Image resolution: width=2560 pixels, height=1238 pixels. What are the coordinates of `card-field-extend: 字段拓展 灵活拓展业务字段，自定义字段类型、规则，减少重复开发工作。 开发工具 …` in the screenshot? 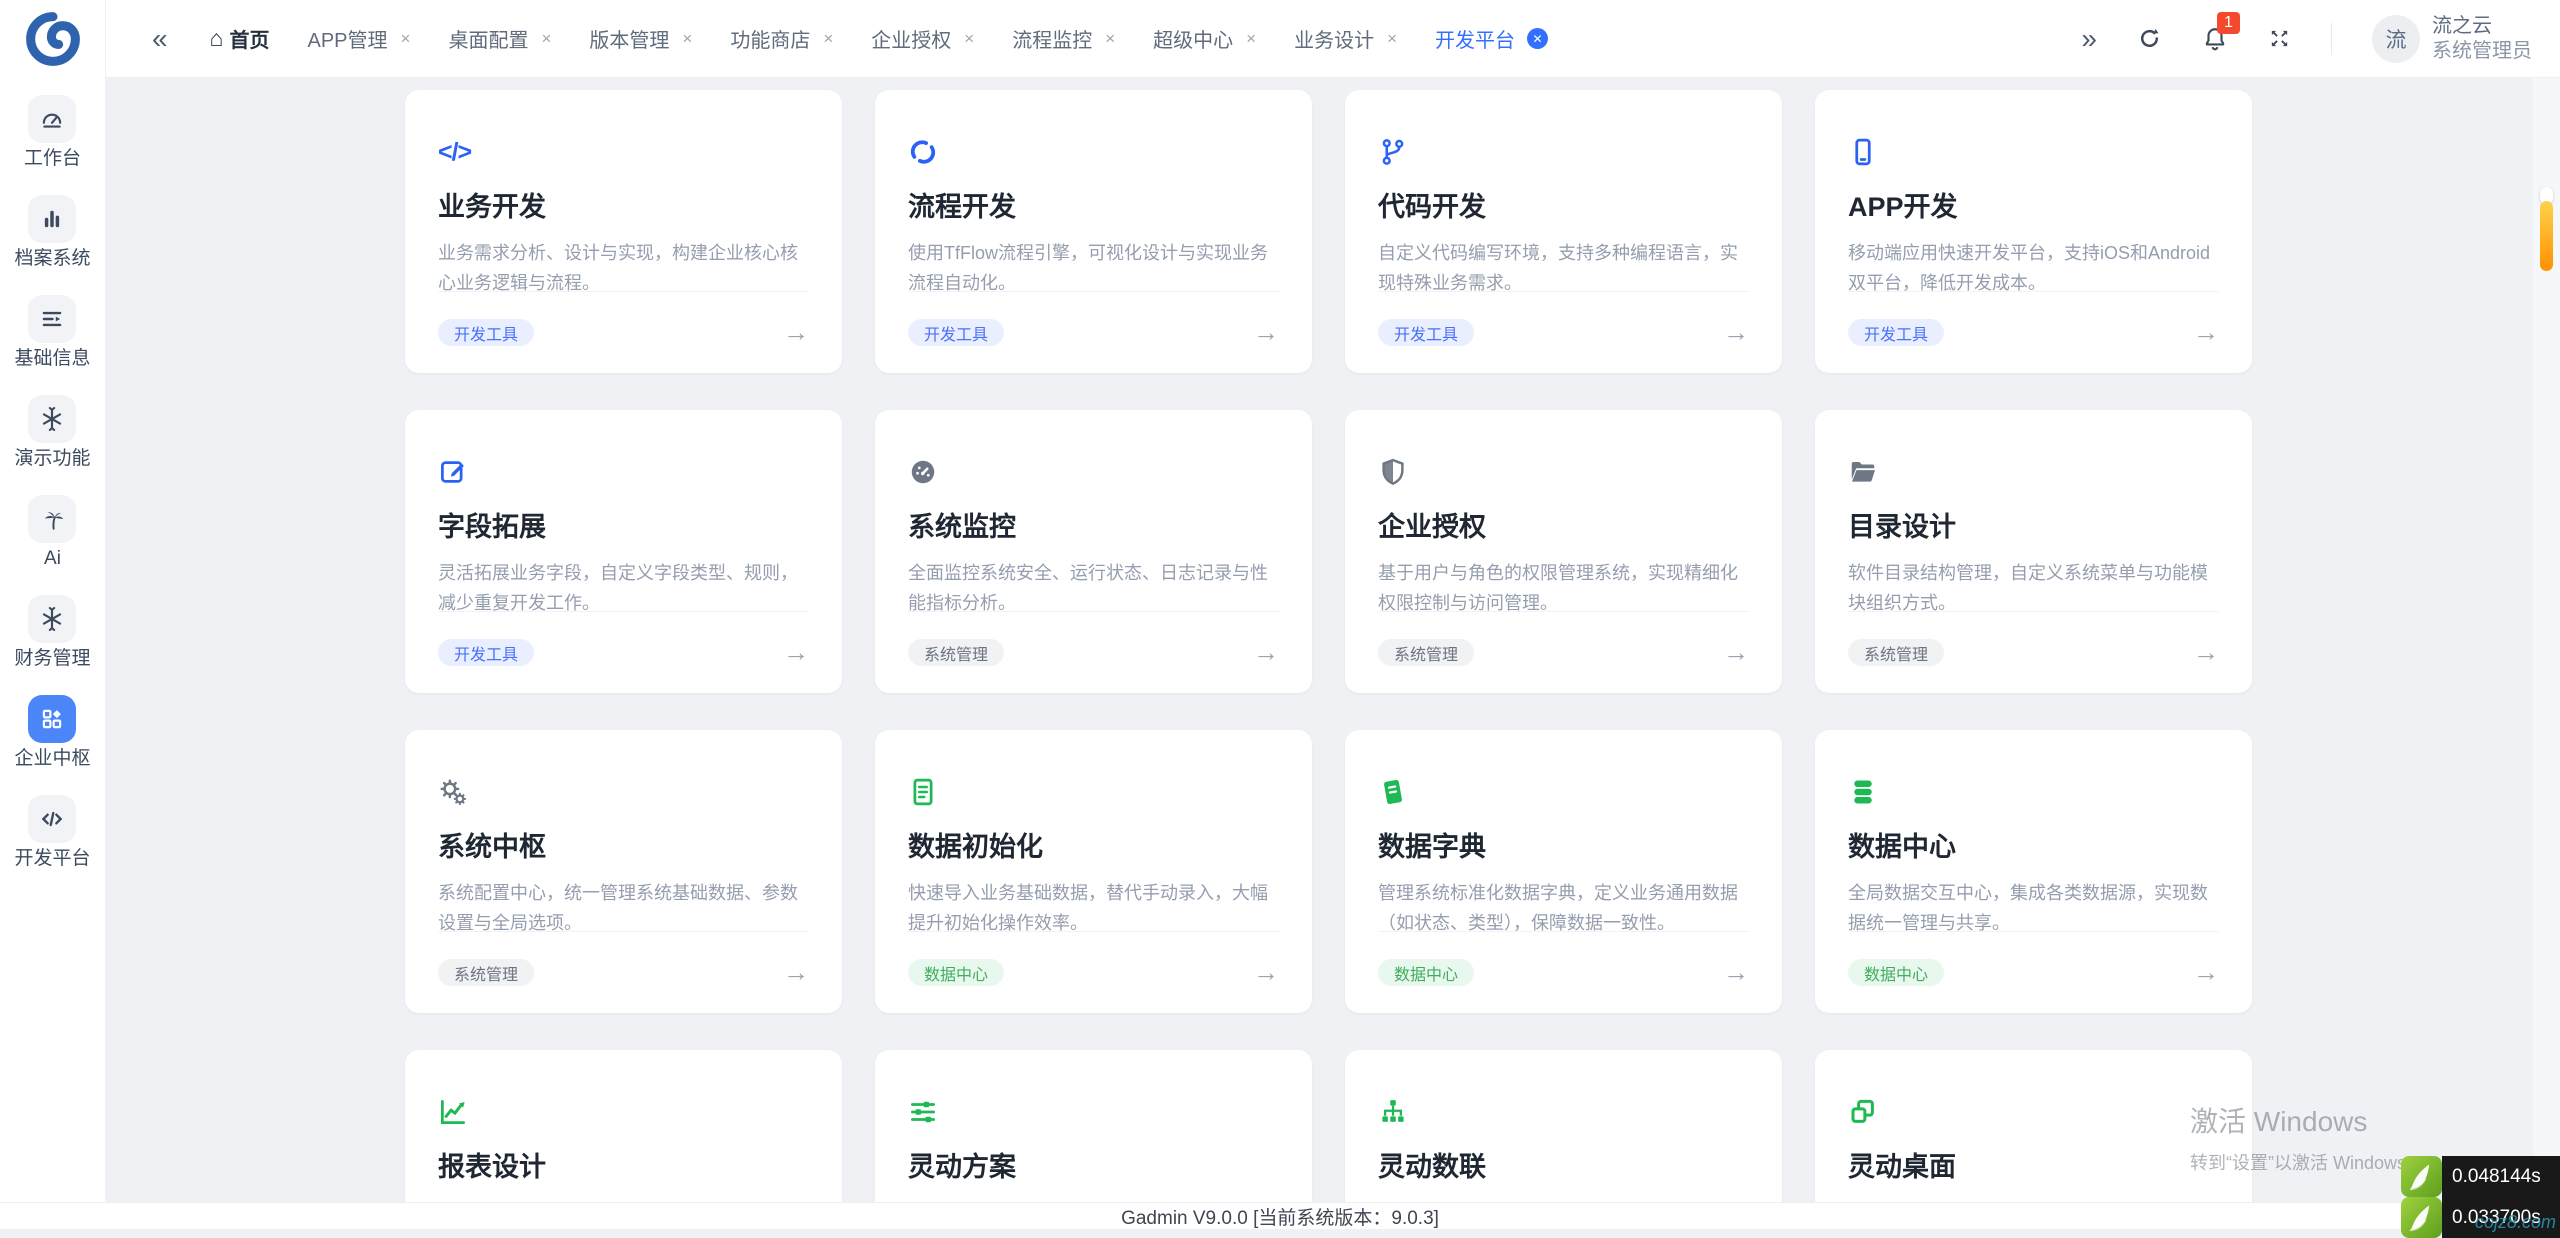 It's located at (623, 551).